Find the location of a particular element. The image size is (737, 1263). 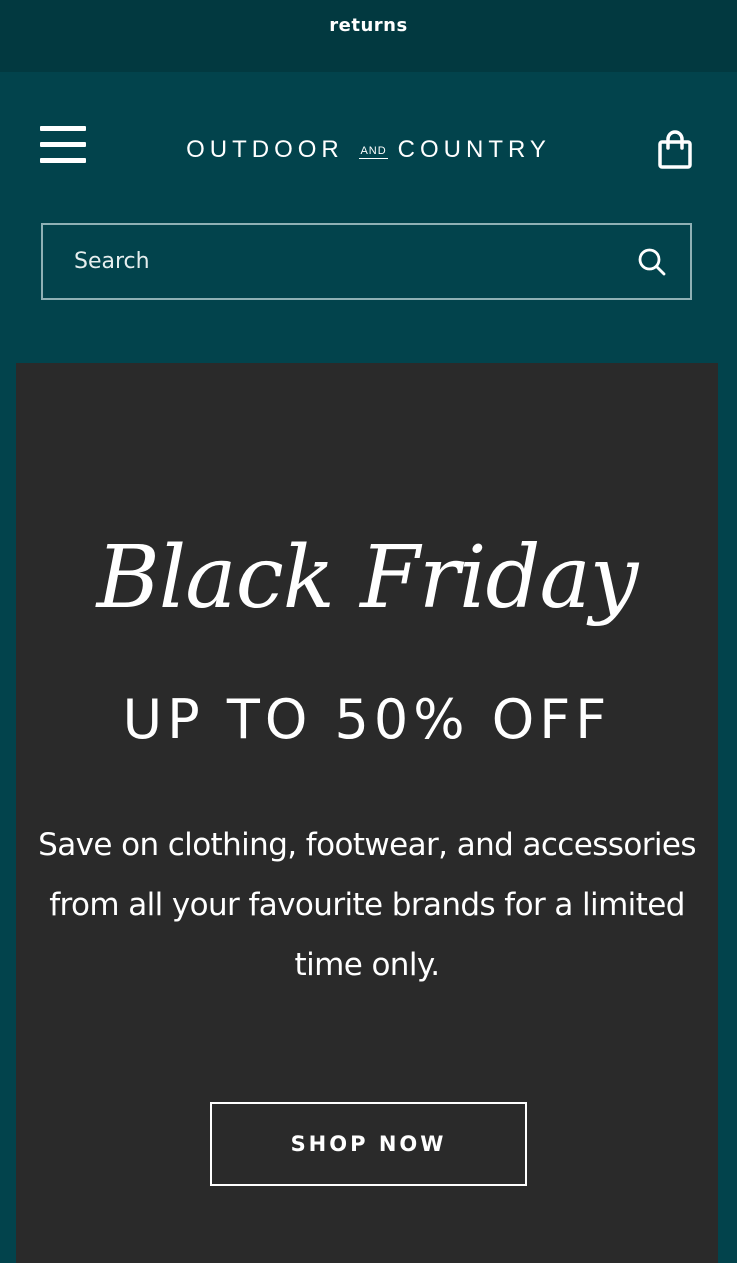

hero-title: Black Friday is located at coordinates (367, 578).